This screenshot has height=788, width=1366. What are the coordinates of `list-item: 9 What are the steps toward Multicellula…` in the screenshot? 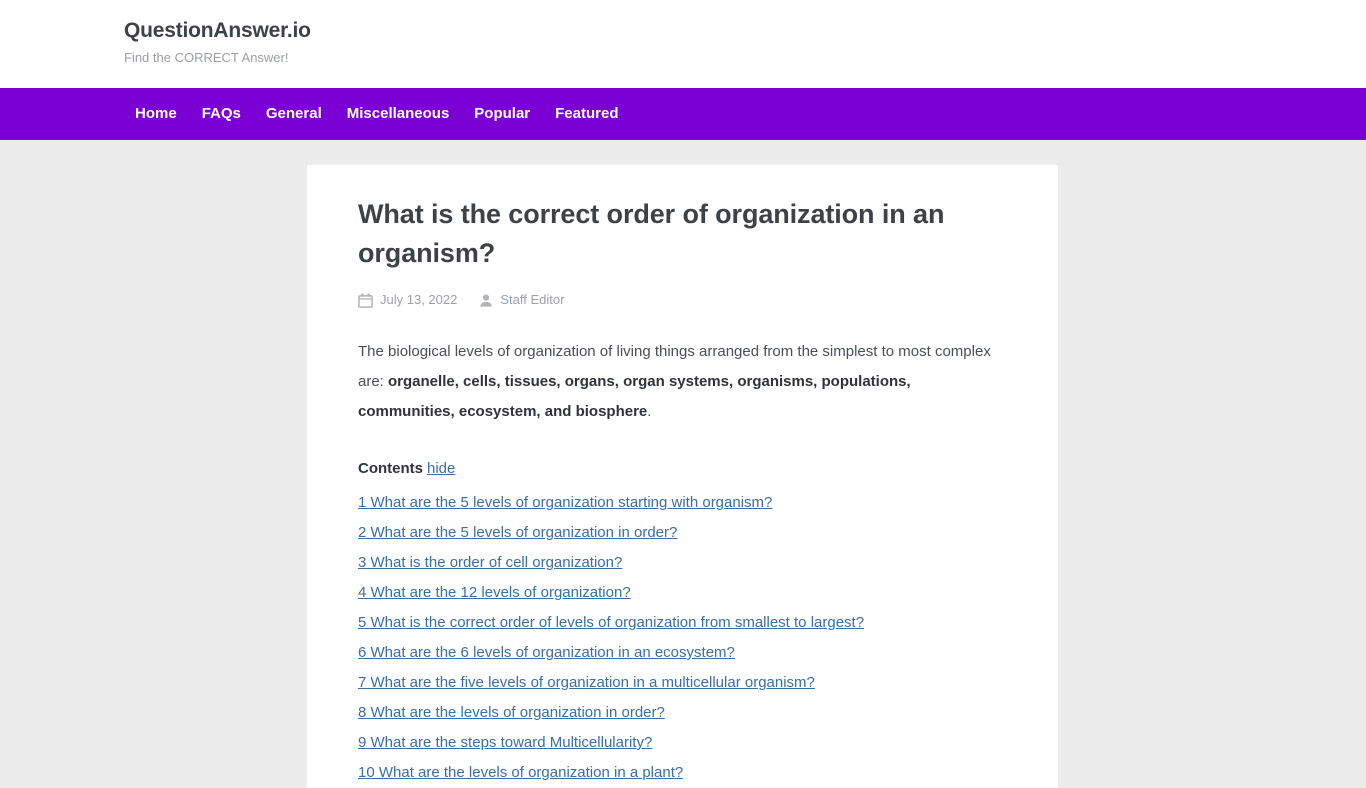 It's located at (682, 743).